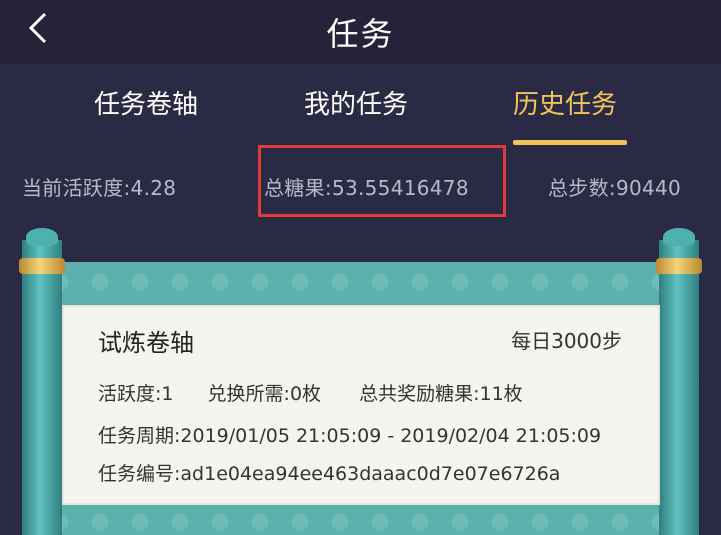 The height and width of the screenshot is (535, 721). What do you see at coordinates (566, 341) in the screenshot?
I see `task-daily-steps: 每日3000步` at bounding box center [566, 341].